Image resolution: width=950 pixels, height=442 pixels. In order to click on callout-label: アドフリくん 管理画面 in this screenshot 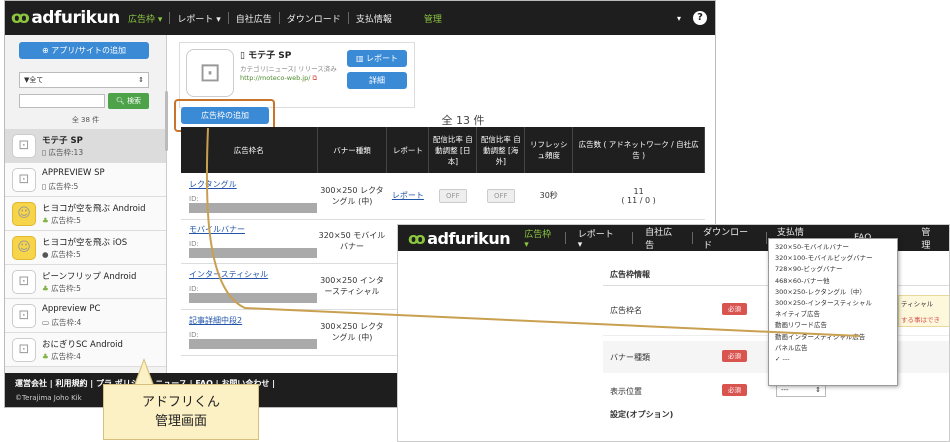, I will do `click(181, 412)`.